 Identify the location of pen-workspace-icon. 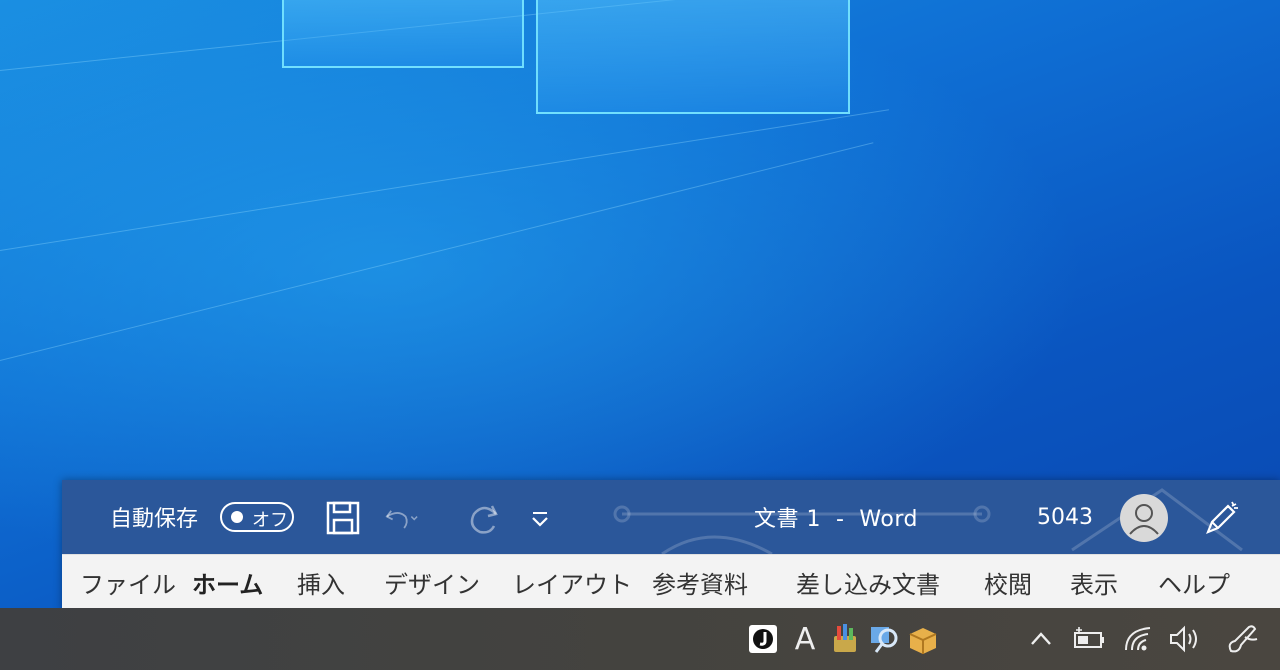
(1243, 639).